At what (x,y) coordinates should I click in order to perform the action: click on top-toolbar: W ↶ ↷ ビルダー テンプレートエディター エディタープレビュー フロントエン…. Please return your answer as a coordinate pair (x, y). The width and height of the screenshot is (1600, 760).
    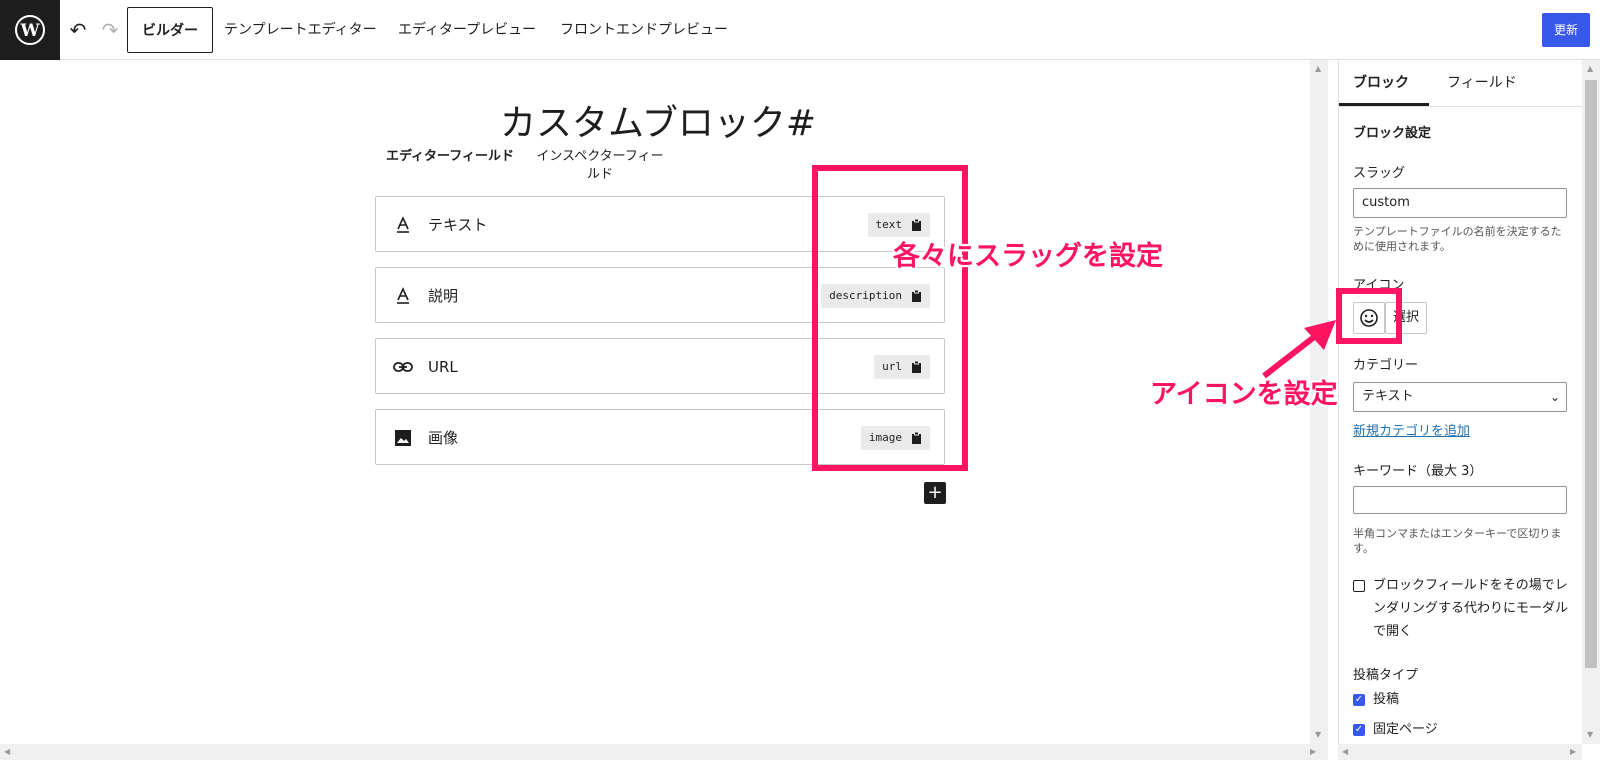
    Looking at the image, I should click on (800, 30).